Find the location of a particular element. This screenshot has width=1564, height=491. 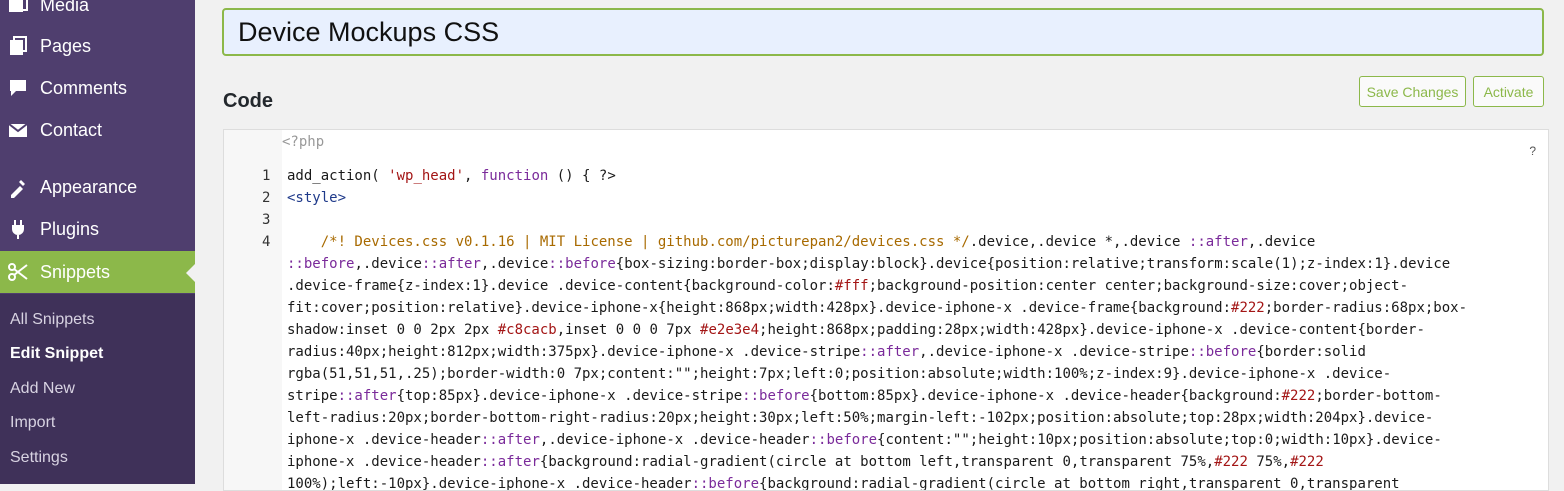

submenu-add-new: Add New is located at coordinates (42, 389).